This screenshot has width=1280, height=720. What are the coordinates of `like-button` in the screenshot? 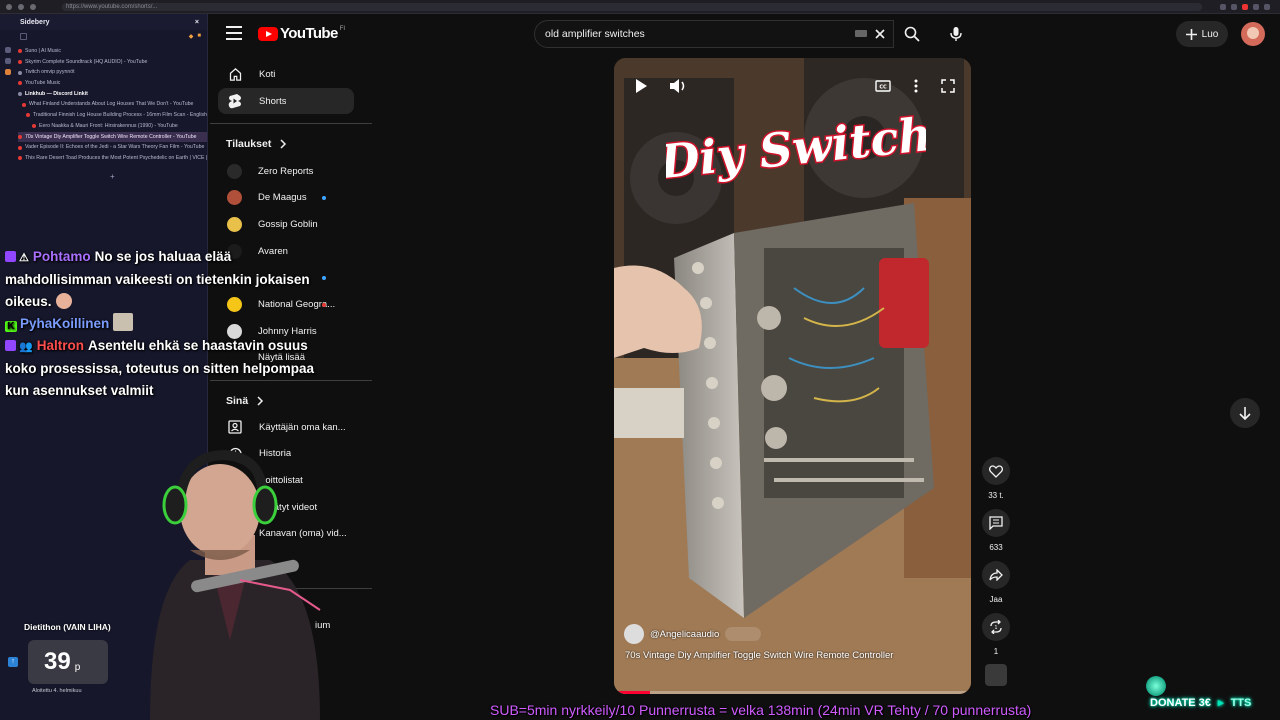 It's located at (996, 471).